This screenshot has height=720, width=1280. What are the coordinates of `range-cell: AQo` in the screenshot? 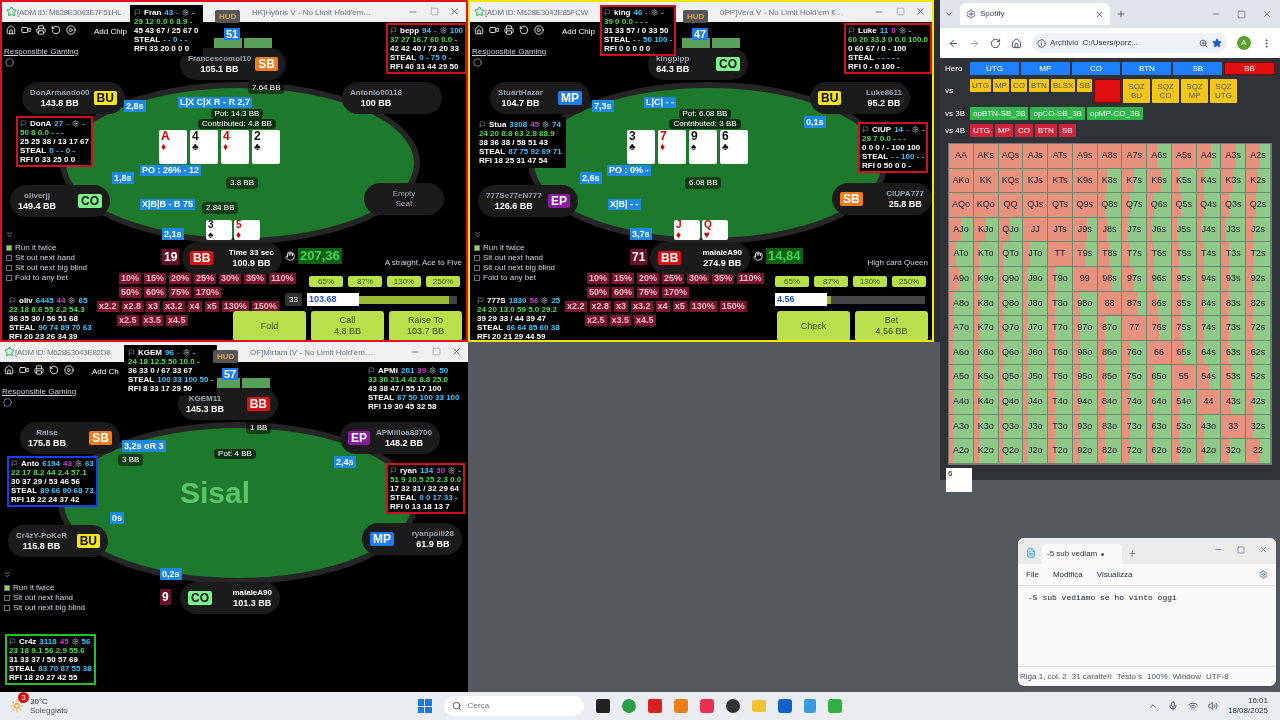 It's located at (961, 205).